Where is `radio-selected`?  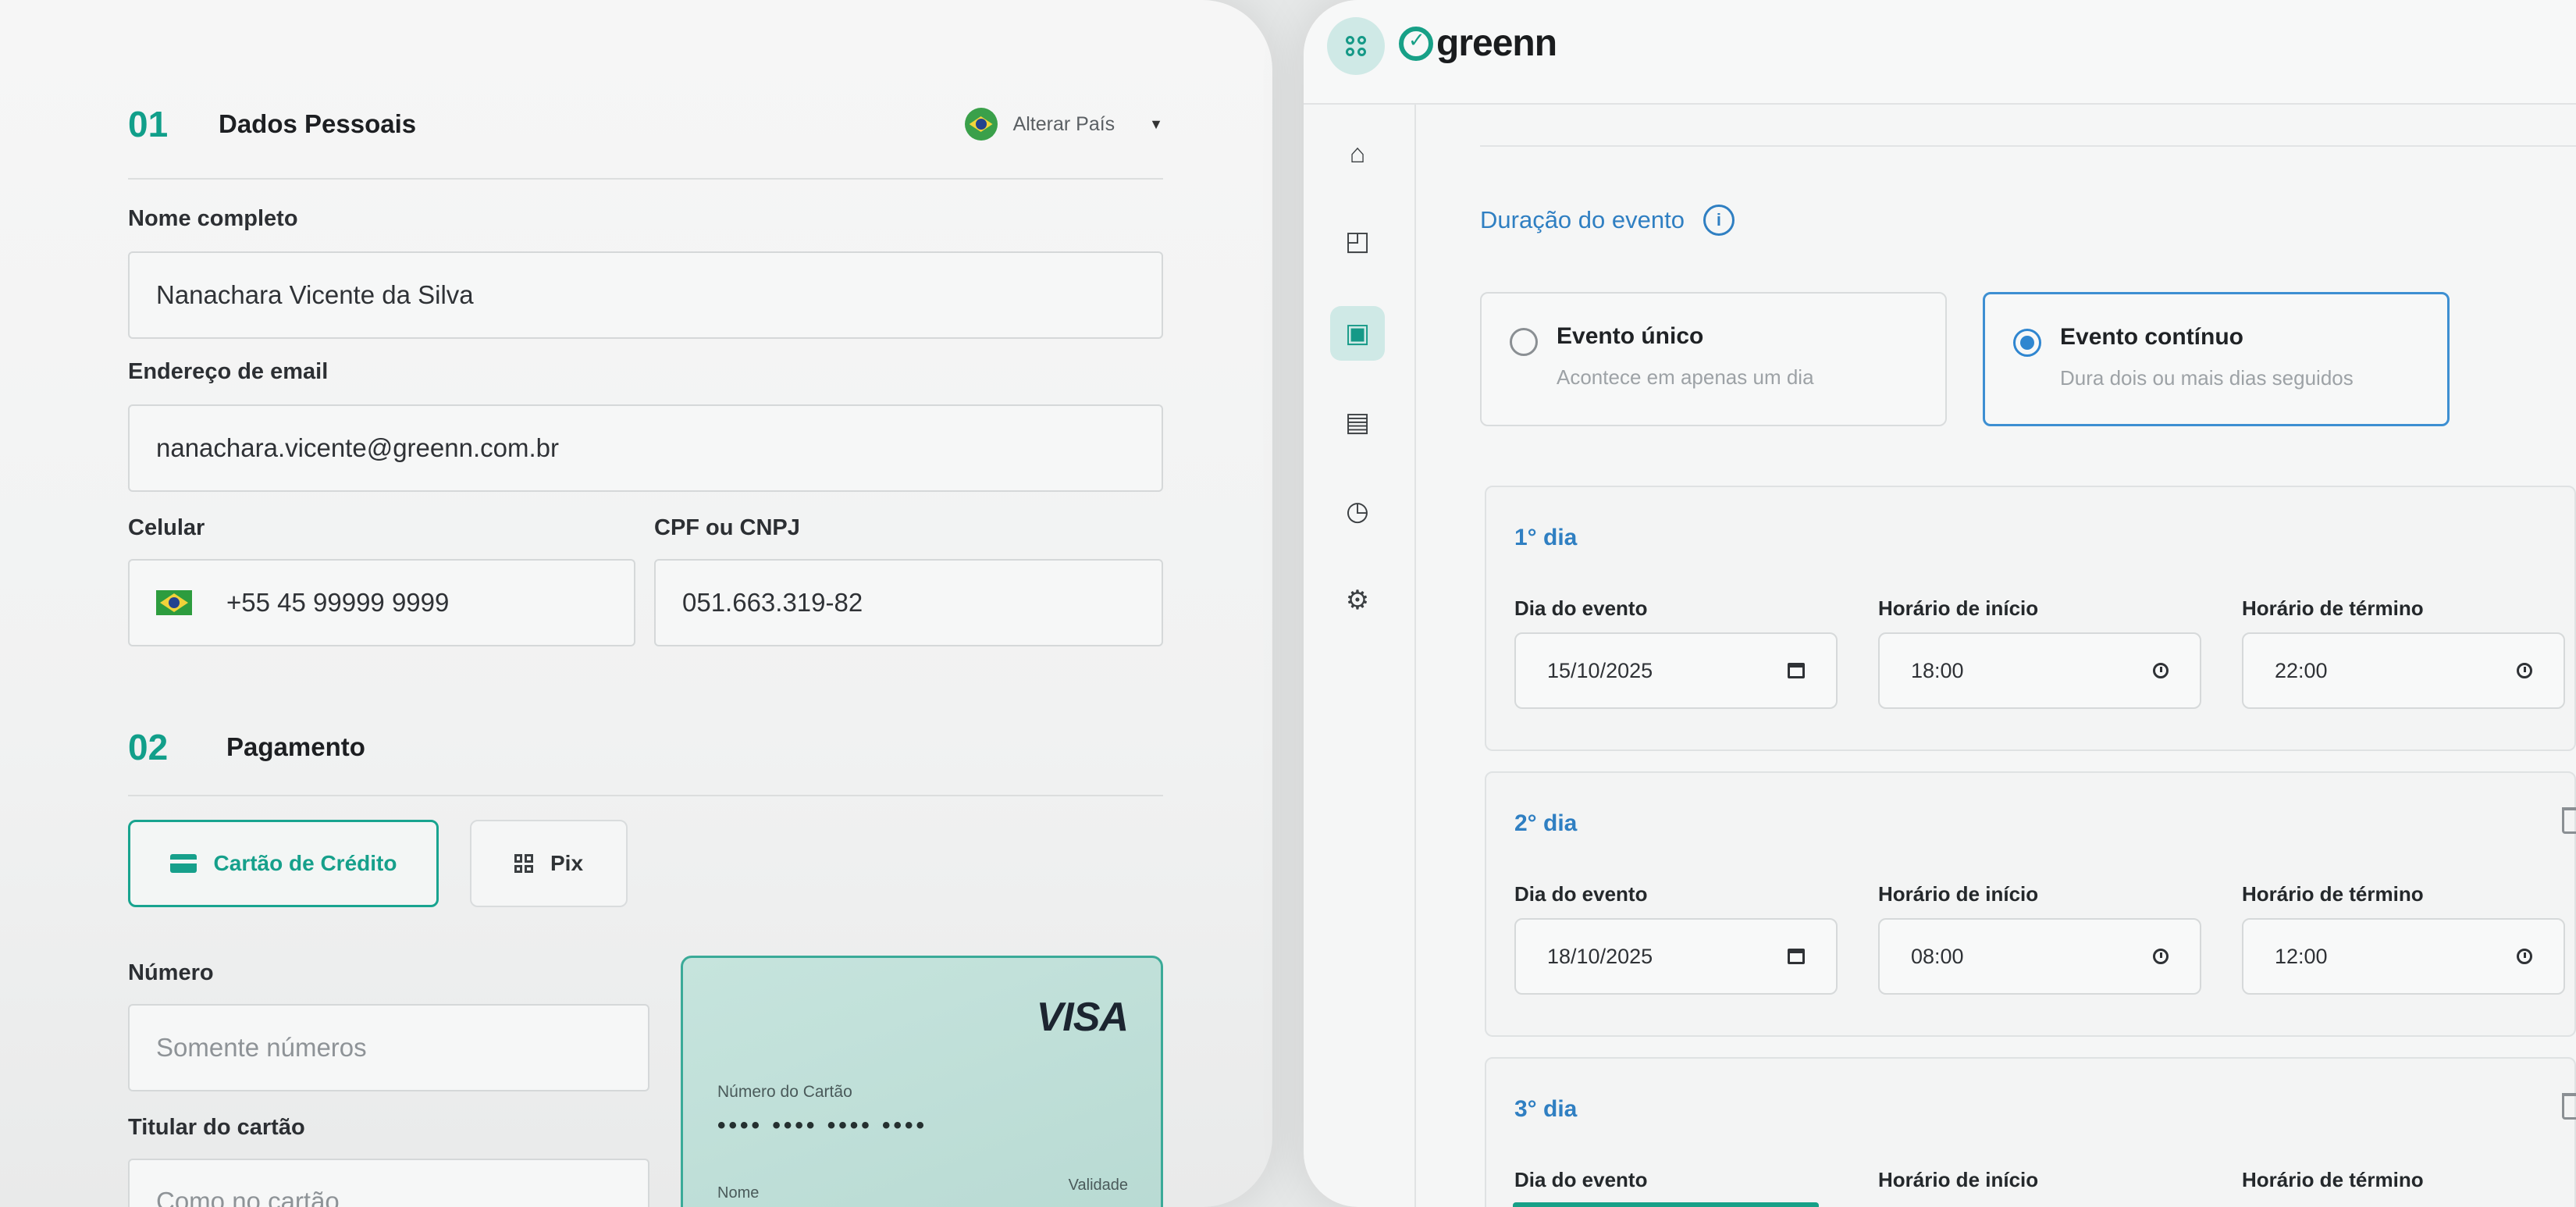
radio-selected is located at coordinates (2027, 343).